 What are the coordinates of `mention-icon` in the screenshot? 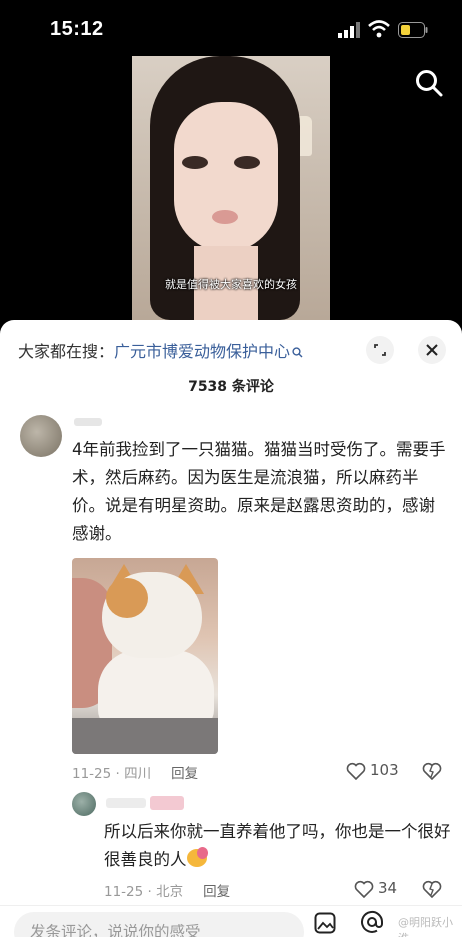 It's located at (372, 922).